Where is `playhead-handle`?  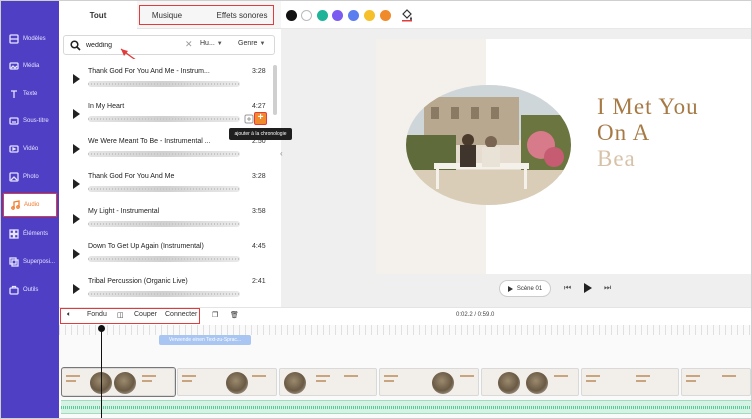 playhead-handle is located at coordinates (101, 328).